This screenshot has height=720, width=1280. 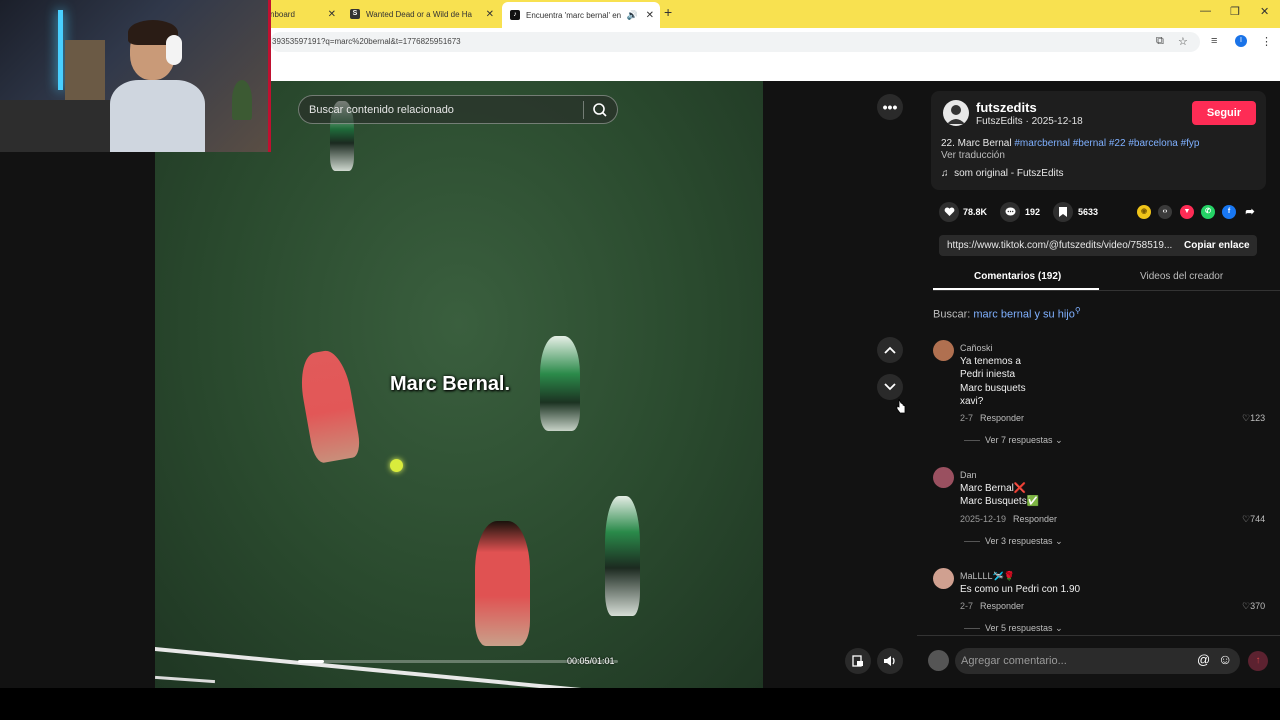 I want to click on webcam-overlay, so click(x=135, y=76).